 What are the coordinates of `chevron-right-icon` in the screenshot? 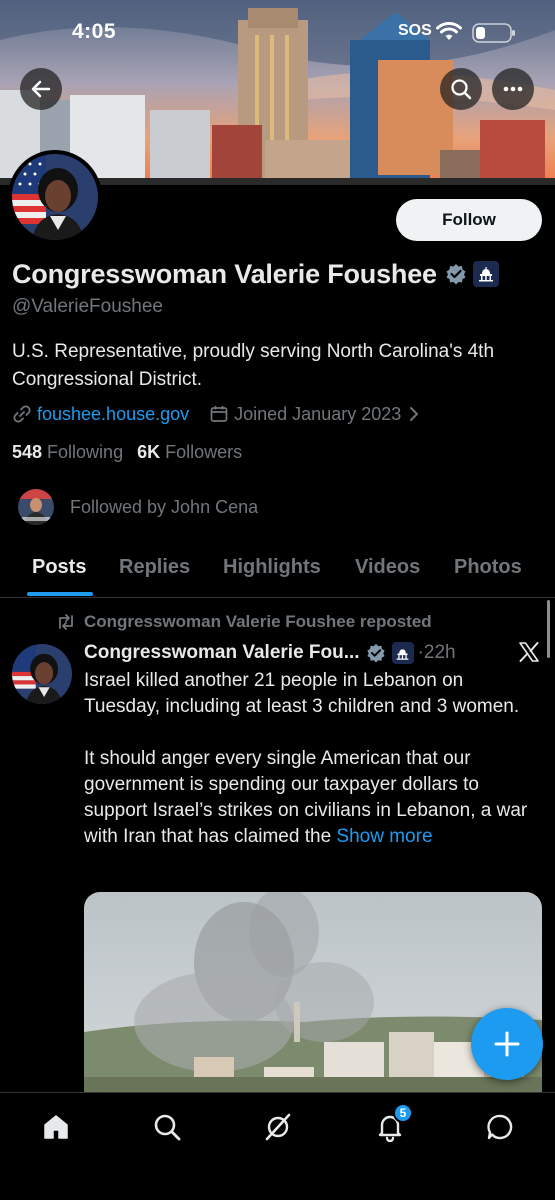 It's located at (414, 414).